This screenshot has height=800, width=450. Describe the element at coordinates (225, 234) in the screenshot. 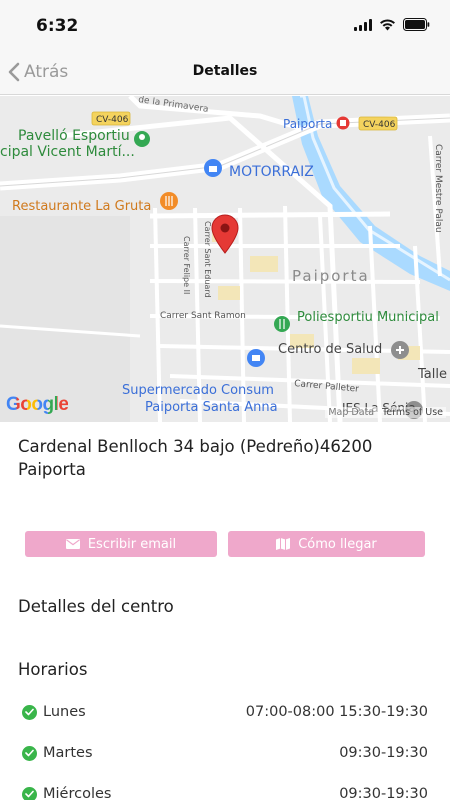

I see `location-pin-icon` at that location.